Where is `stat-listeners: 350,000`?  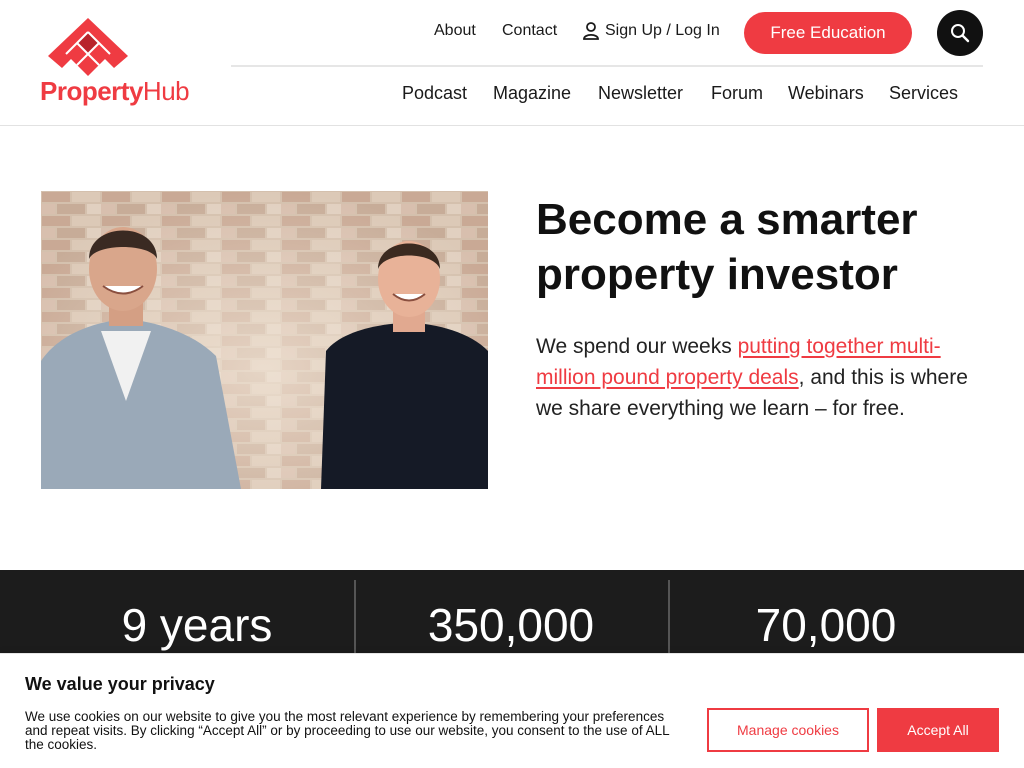 stat-listeners: 350,000 is located at coordinates (511, 625).